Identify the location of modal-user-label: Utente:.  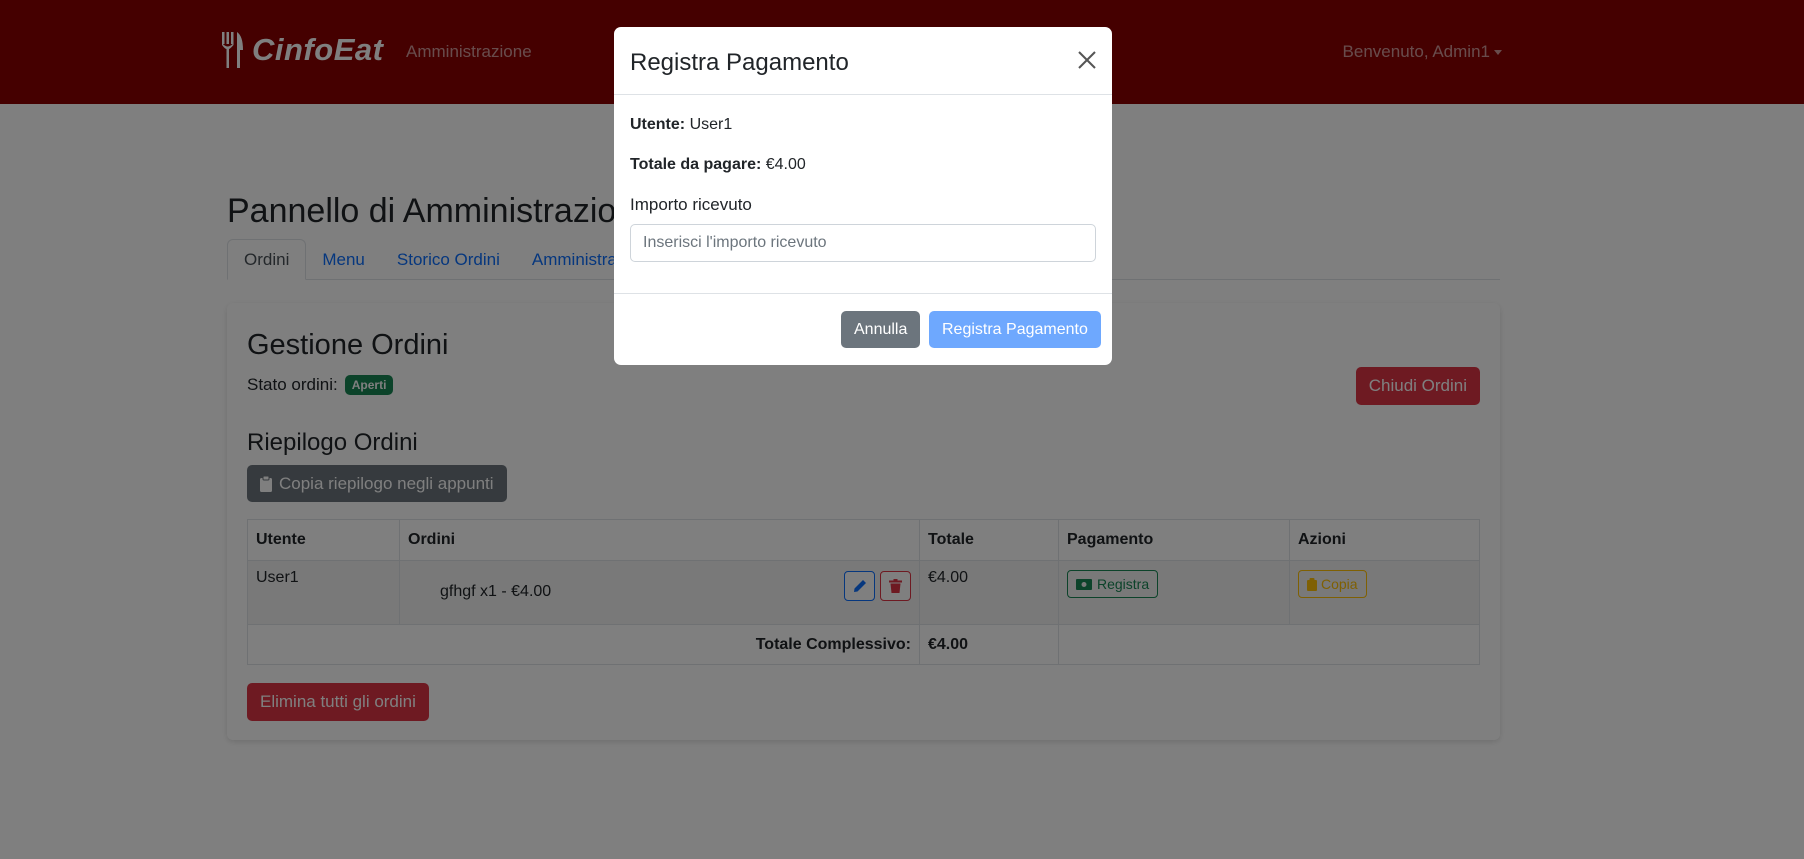
(658, 124).